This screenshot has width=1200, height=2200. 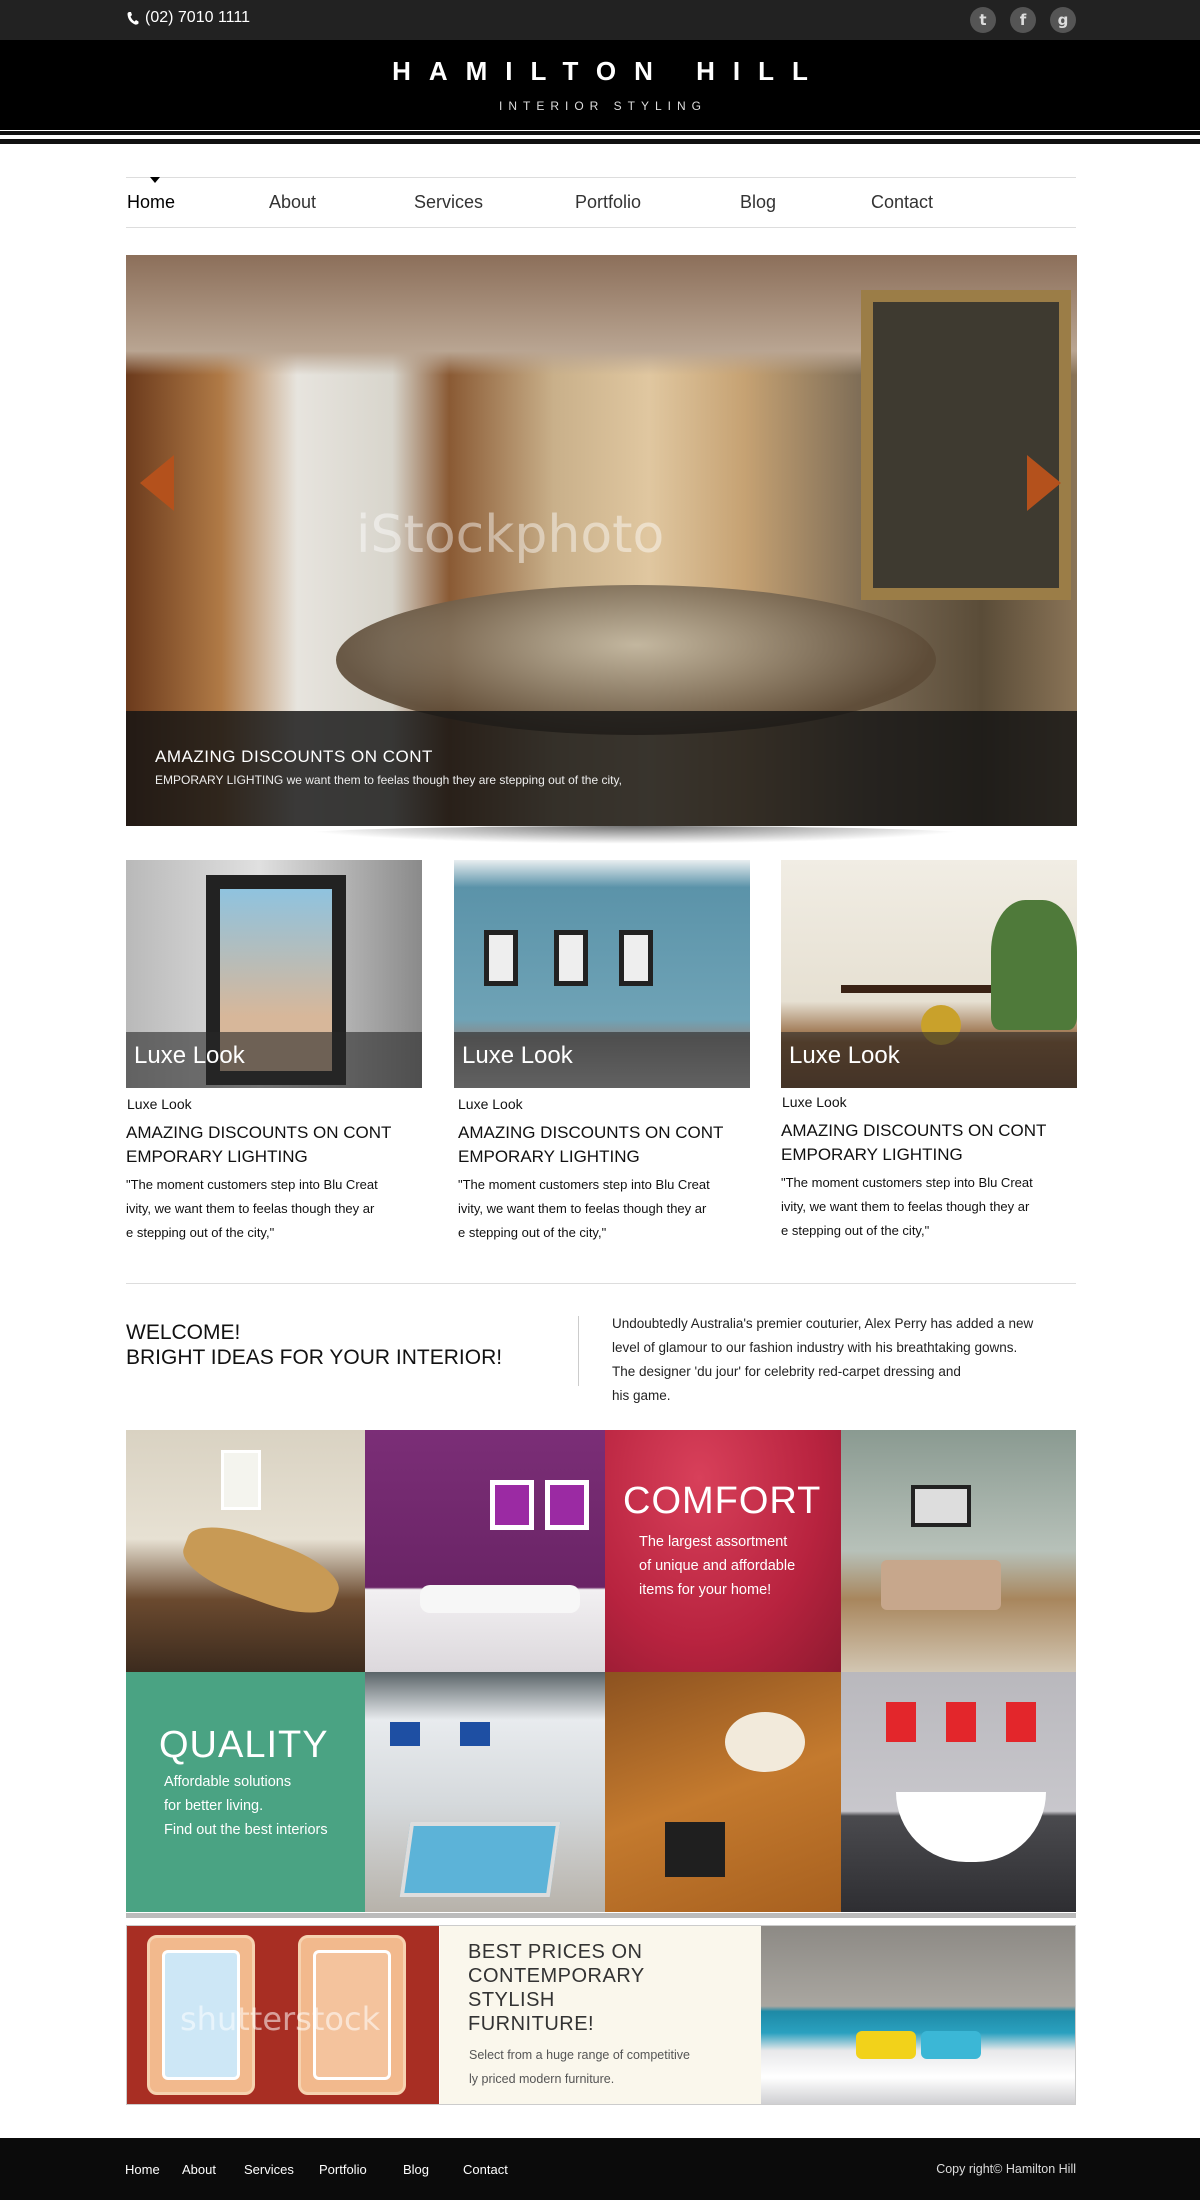 What do you see at coordinates (600, 71) in the screenshot?
I see `site-logo-title: HAMILTON HILL` at bounding box center [600, 71].